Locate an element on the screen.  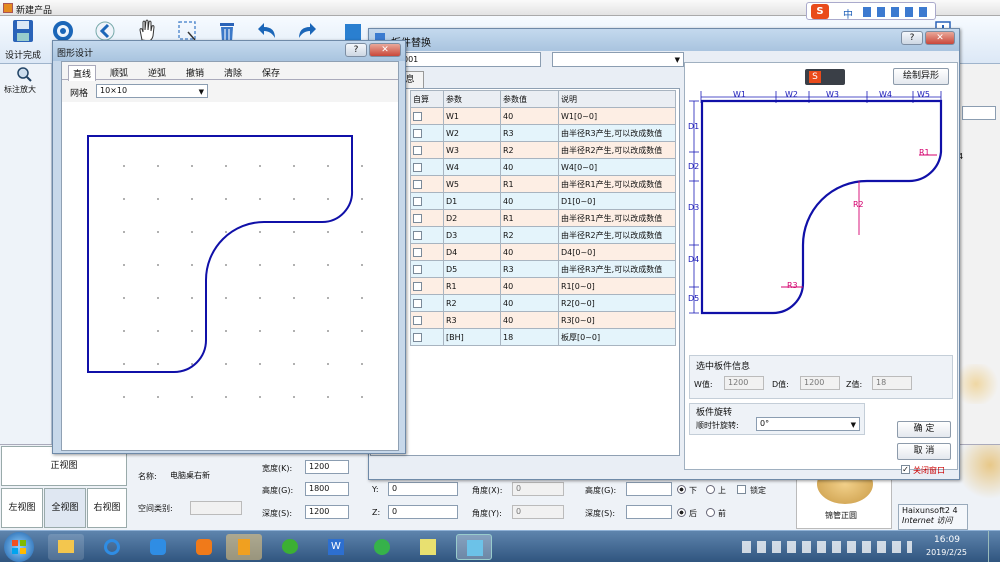
lock-checkbox is located at coordinates (741, 489).